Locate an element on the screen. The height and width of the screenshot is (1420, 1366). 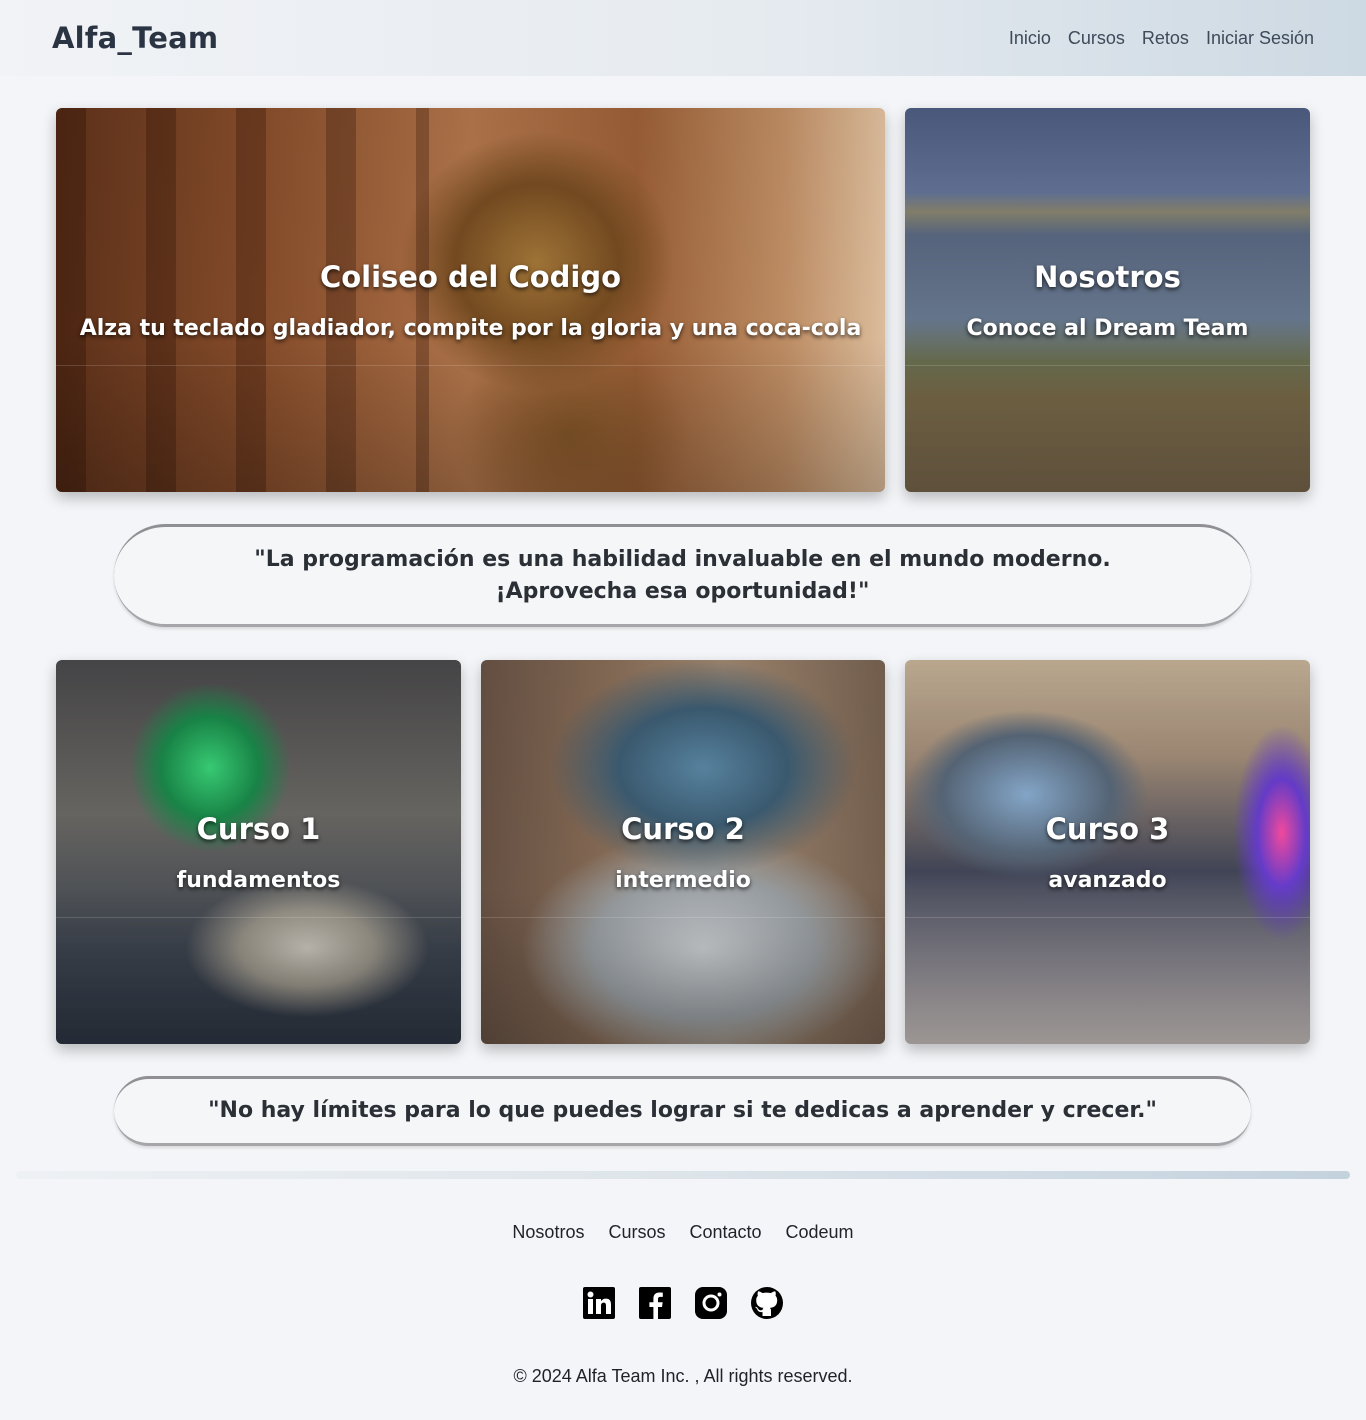
course-title: Curso 2 is located at coordinates (683, 828).